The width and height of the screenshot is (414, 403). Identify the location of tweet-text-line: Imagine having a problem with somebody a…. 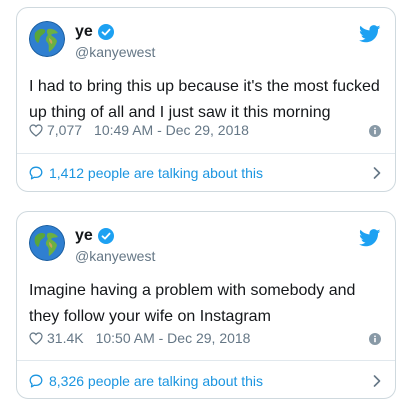
(192, 290).